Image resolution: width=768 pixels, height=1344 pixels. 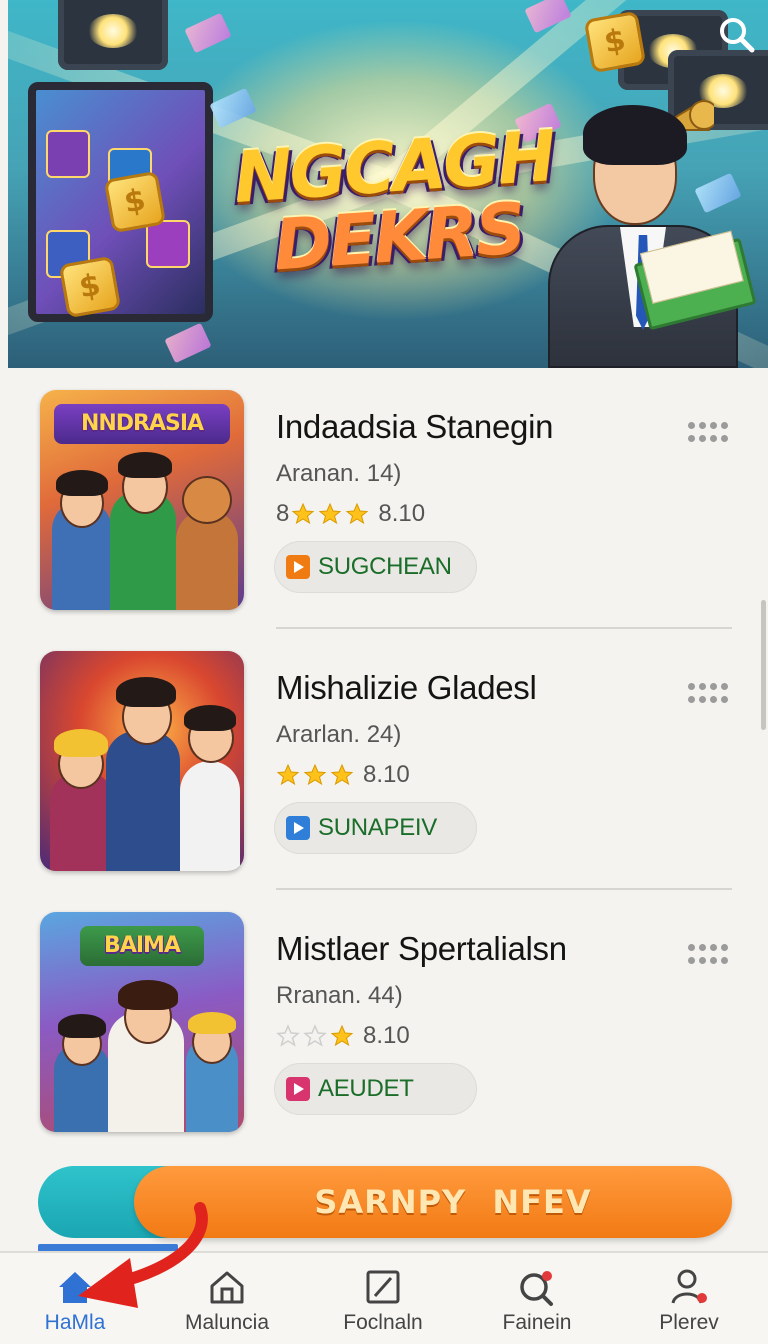 I want to click on home-icon, so click(x=75, y=1287).